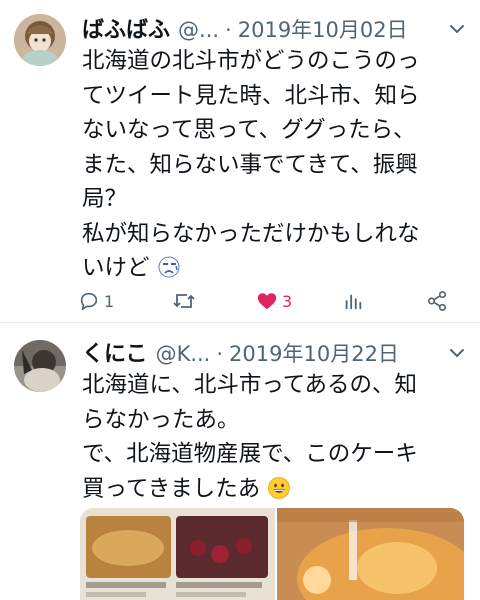 The image size is (480, 600). I want to click on share-button, so click(437, 301).